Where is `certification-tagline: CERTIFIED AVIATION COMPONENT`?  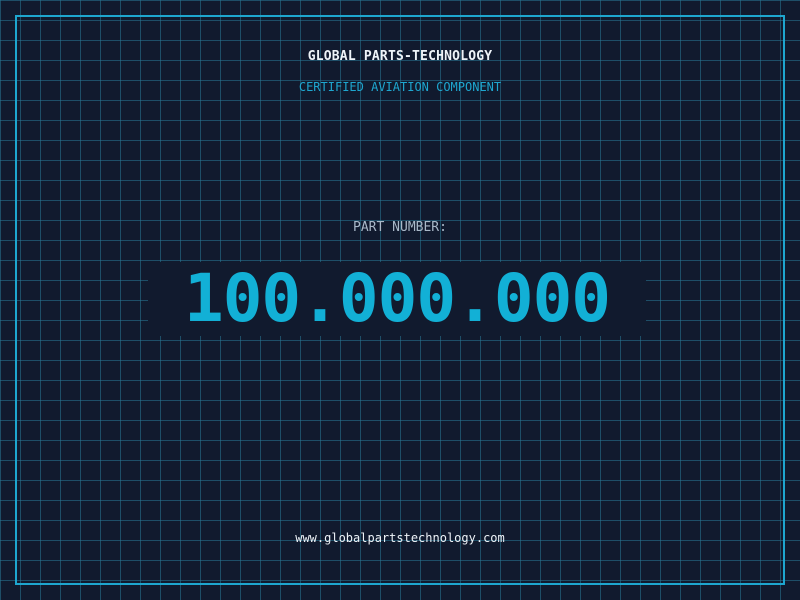 certification-tagline: CERTIFIED AVIATION COMPONENT is located at coordinates (400, 87).